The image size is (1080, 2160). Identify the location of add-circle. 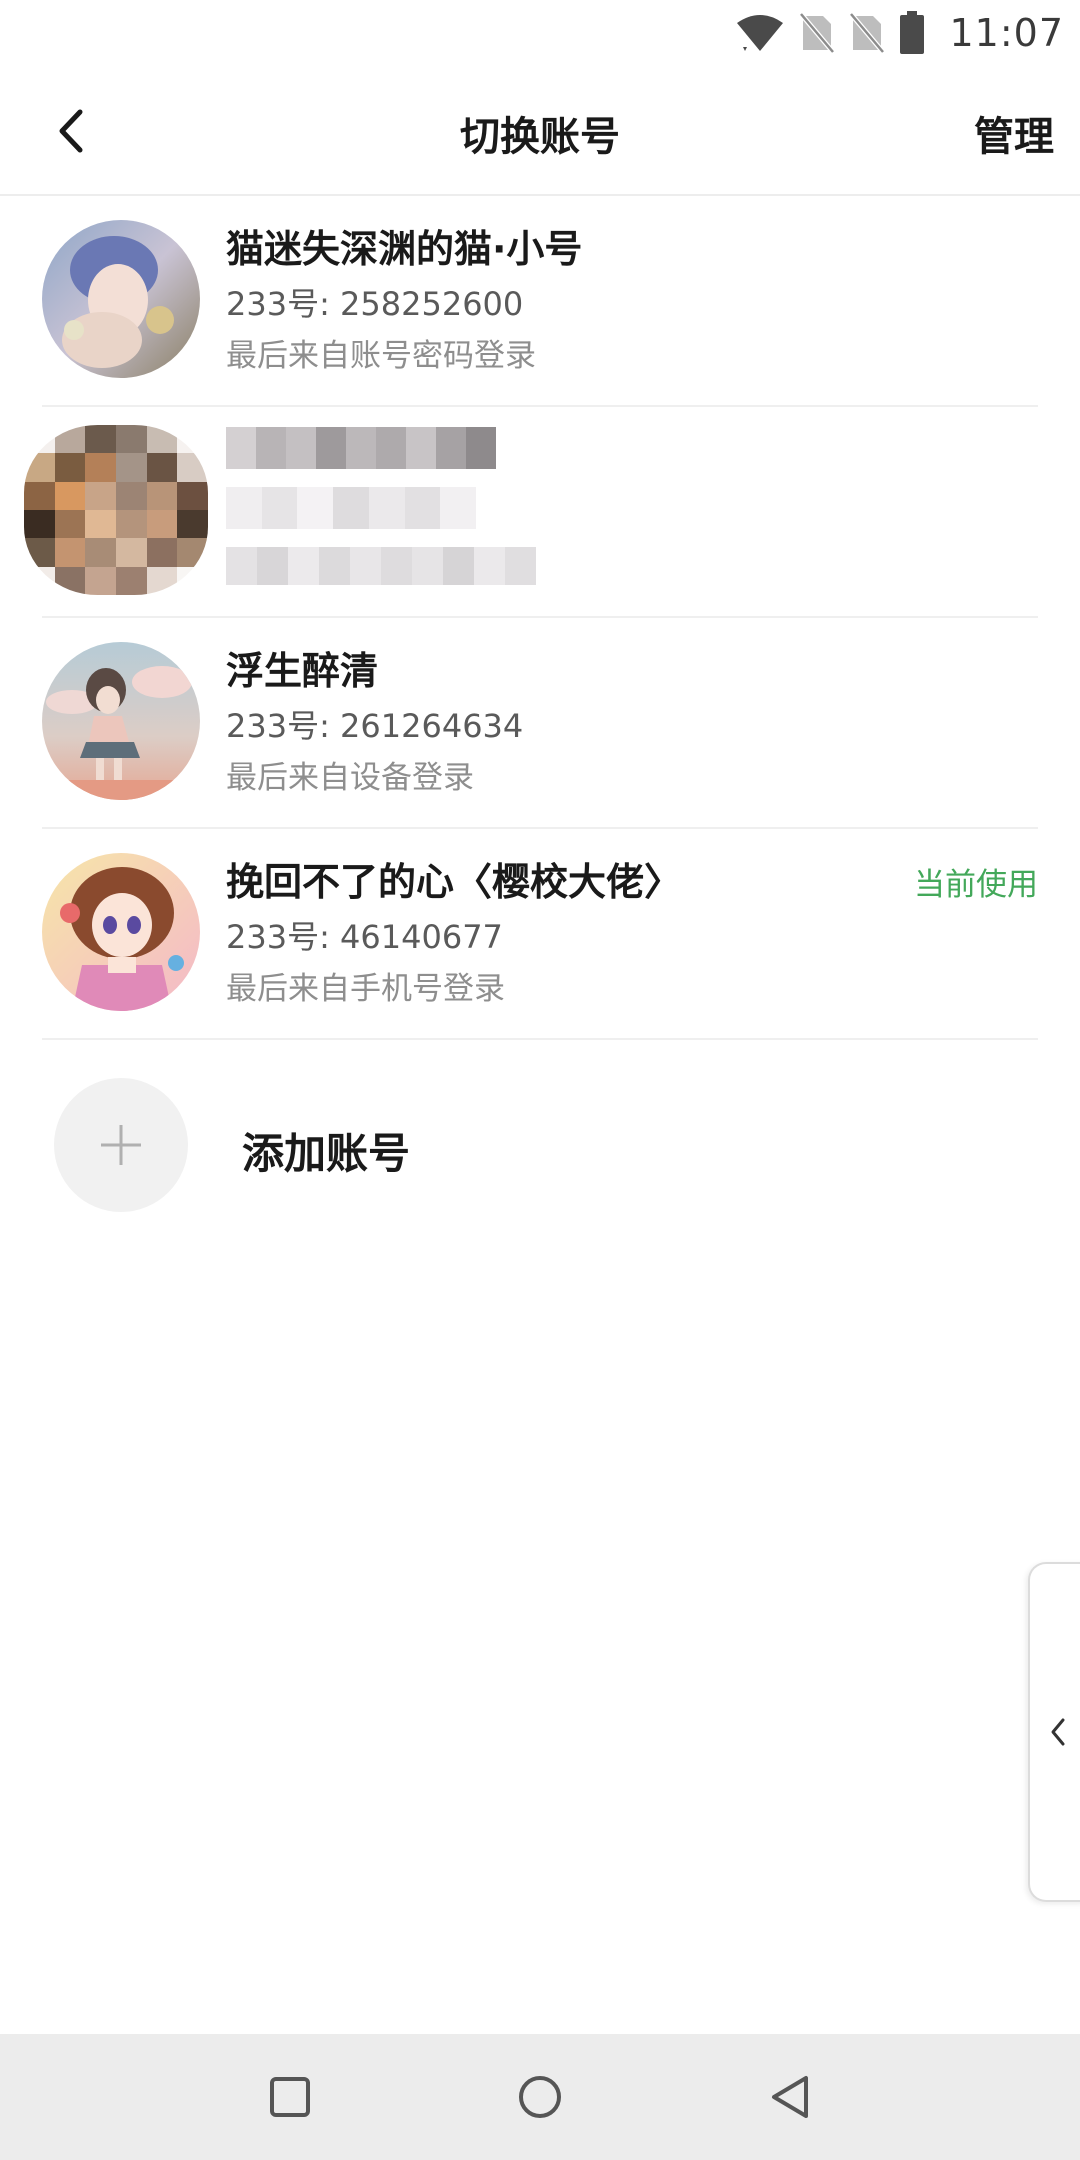
(121, 1145).